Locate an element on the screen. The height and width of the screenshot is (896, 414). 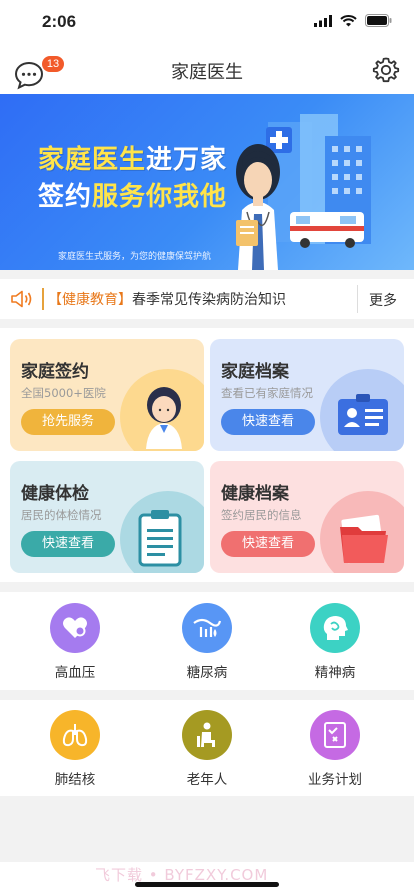
service-label: 肺结核 is located at coordinates (75, 780).